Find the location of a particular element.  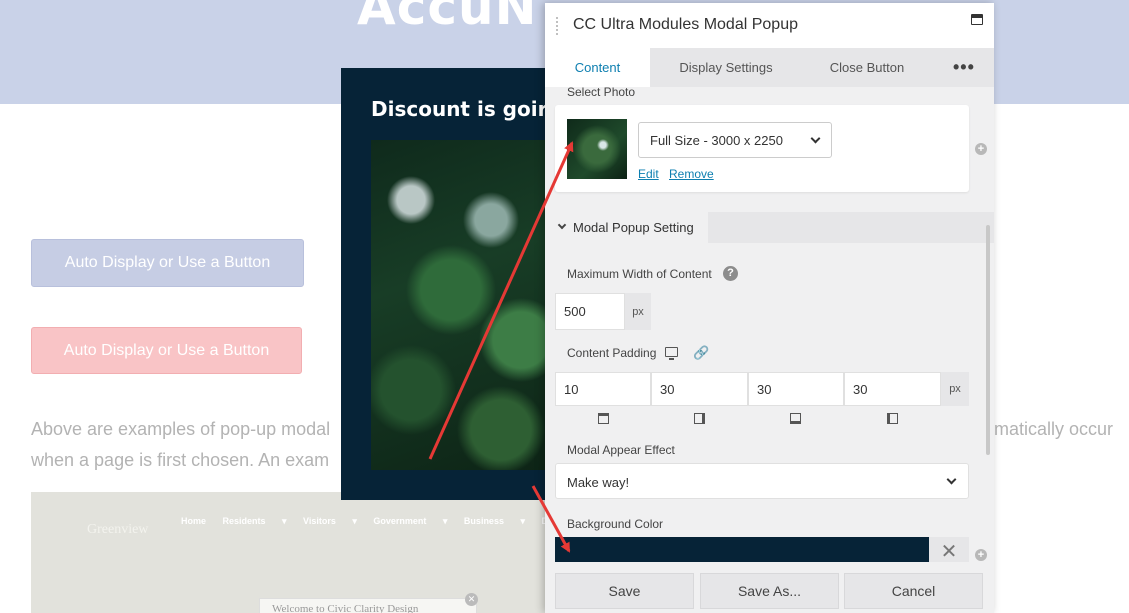

cancel-button: Cancel is located at coordinates (913, 591).